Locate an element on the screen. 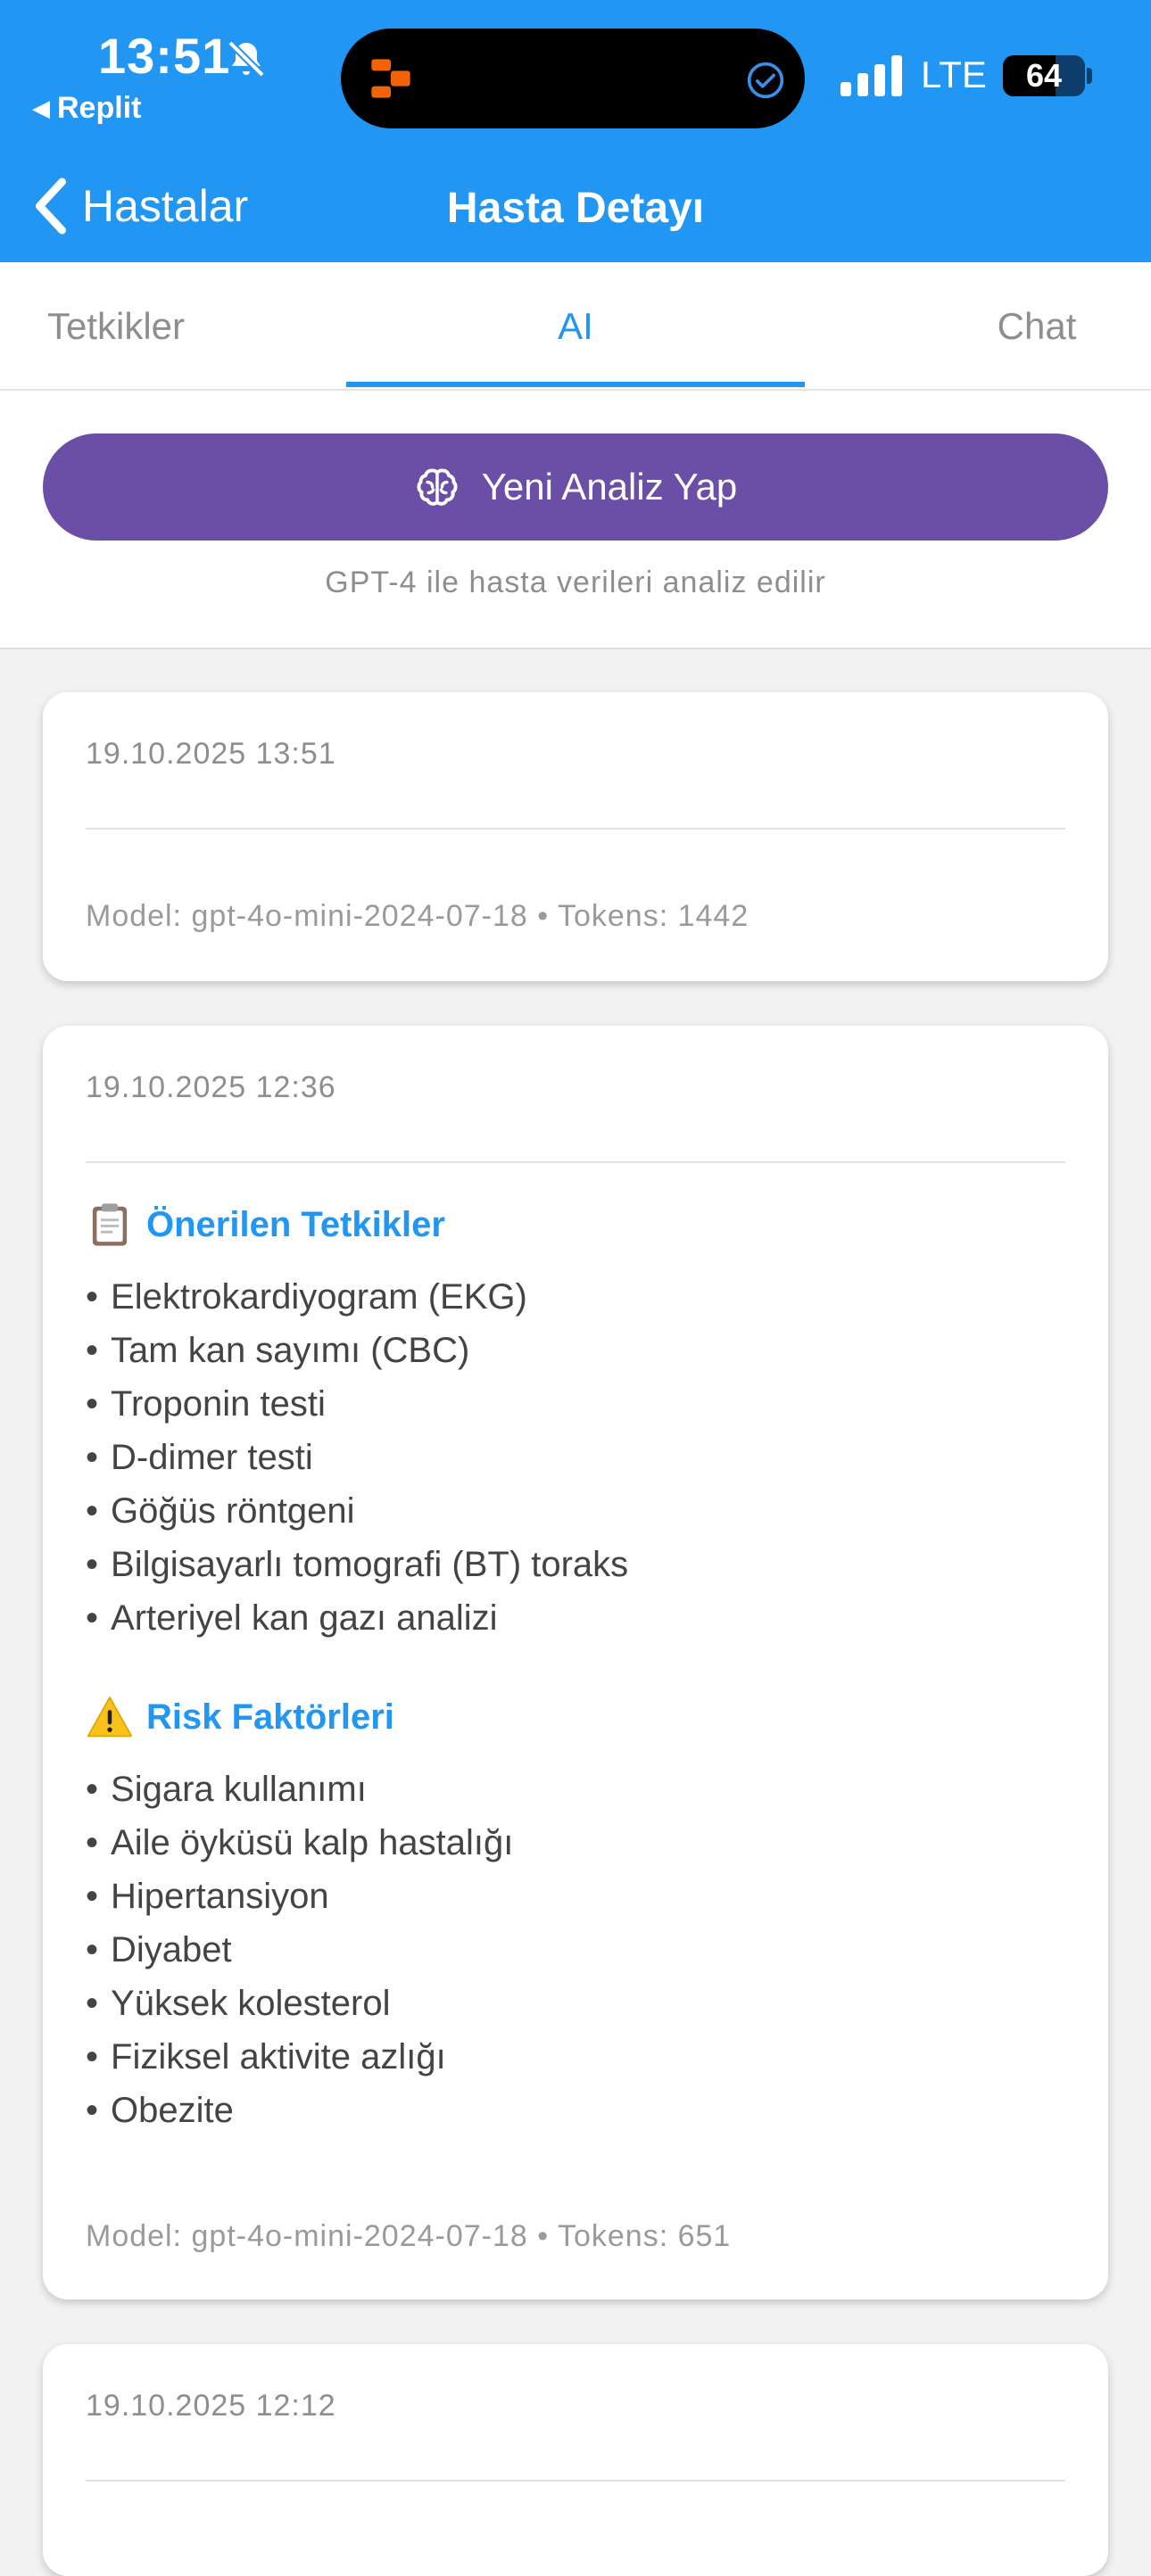 The height and width of the screenshot is (2576, 1151). back-triangle-icon: ◀ is located at coordinates (41, 108).